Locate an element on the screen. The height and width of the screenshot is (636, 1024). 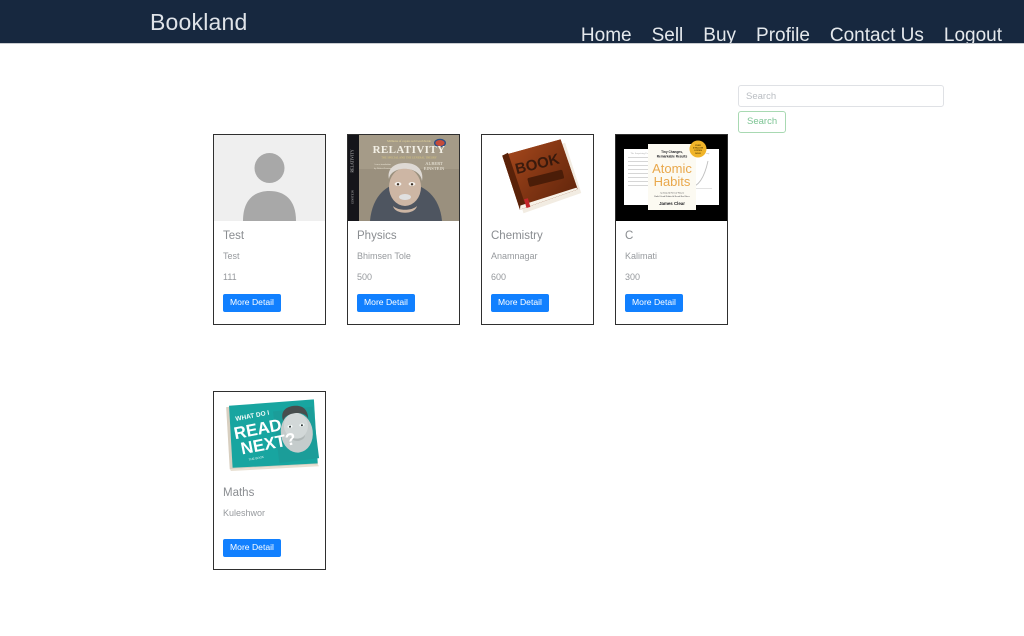
nav-links: Home Sell Buy Profile Contact Us Logout is located at coordinates (797, 33).